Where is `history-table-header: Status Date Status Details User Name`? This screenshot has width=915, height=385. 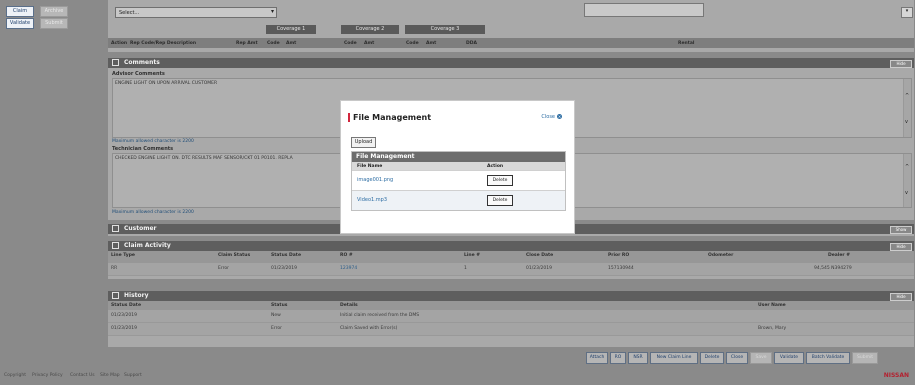 history-table-header: Status Date Status Details User Name is located at coordinates (511, 305).